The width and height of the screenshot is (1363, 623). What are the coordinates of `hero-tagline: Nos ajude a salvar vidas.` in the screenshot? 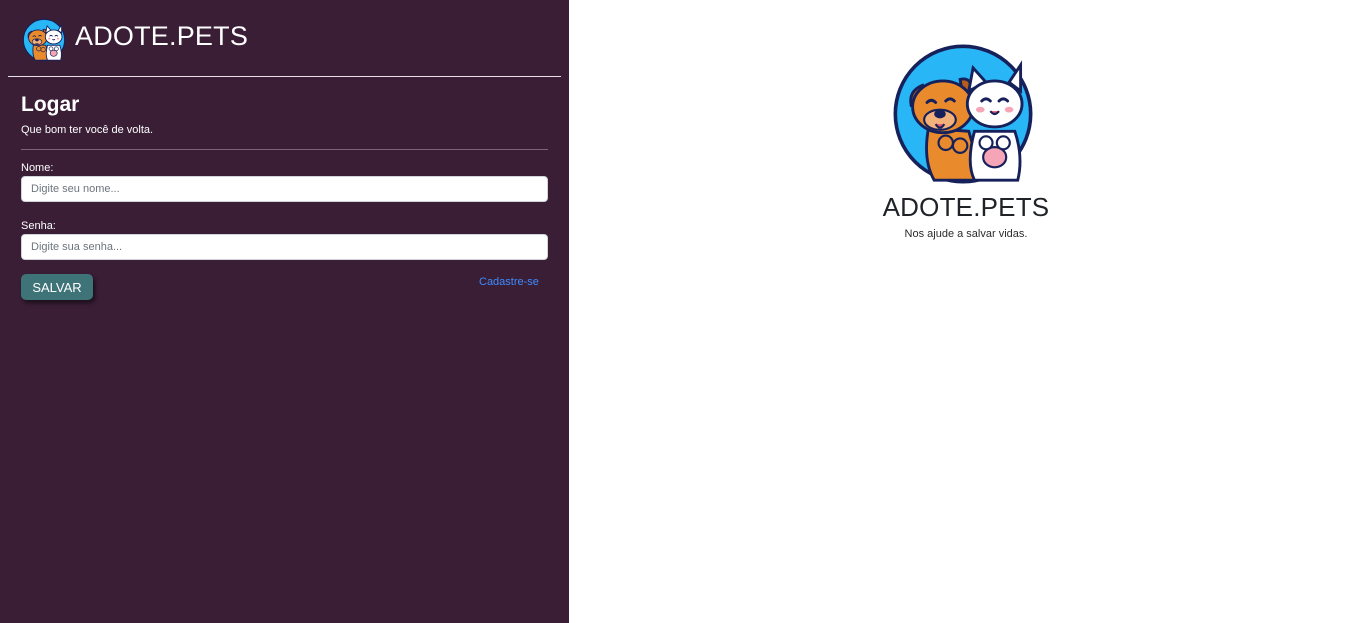 It's located at (966, 234).